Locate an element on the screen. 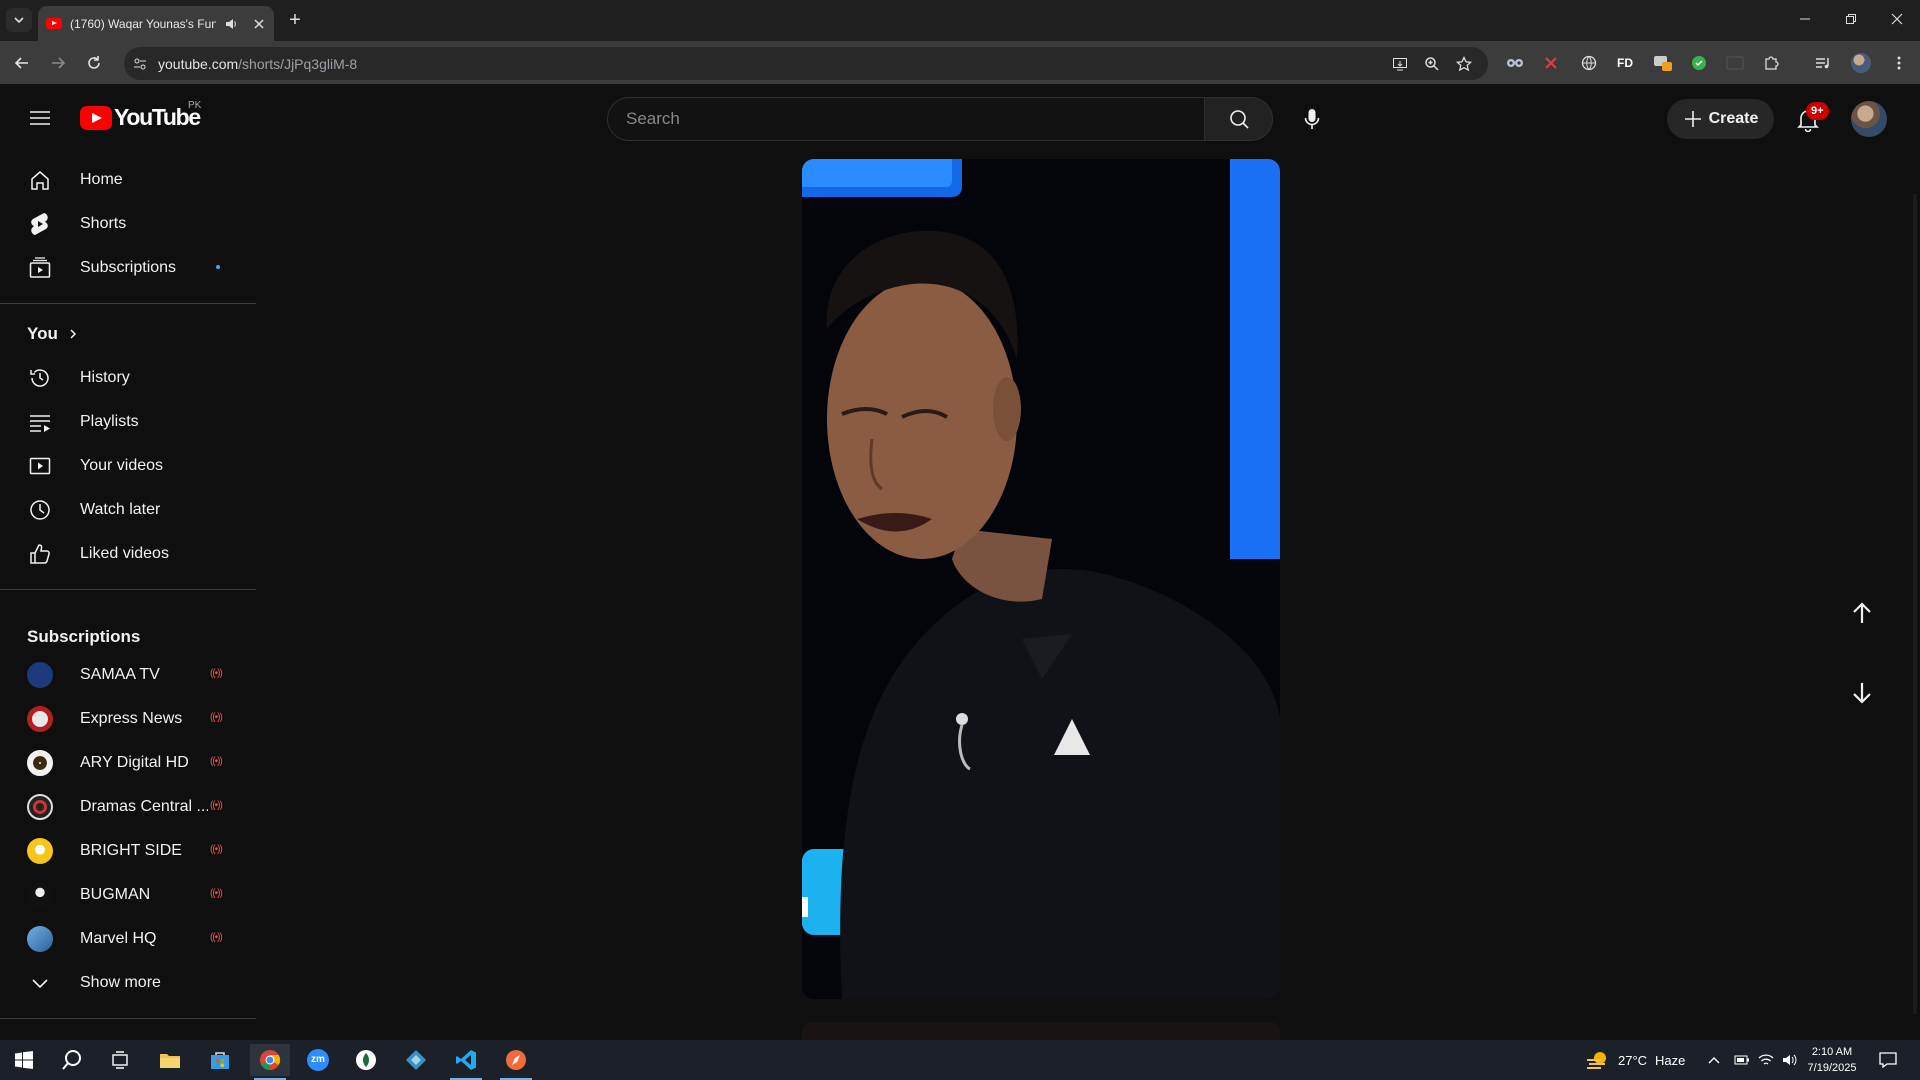  media-controls-button is located at coordinates (1823, 63).